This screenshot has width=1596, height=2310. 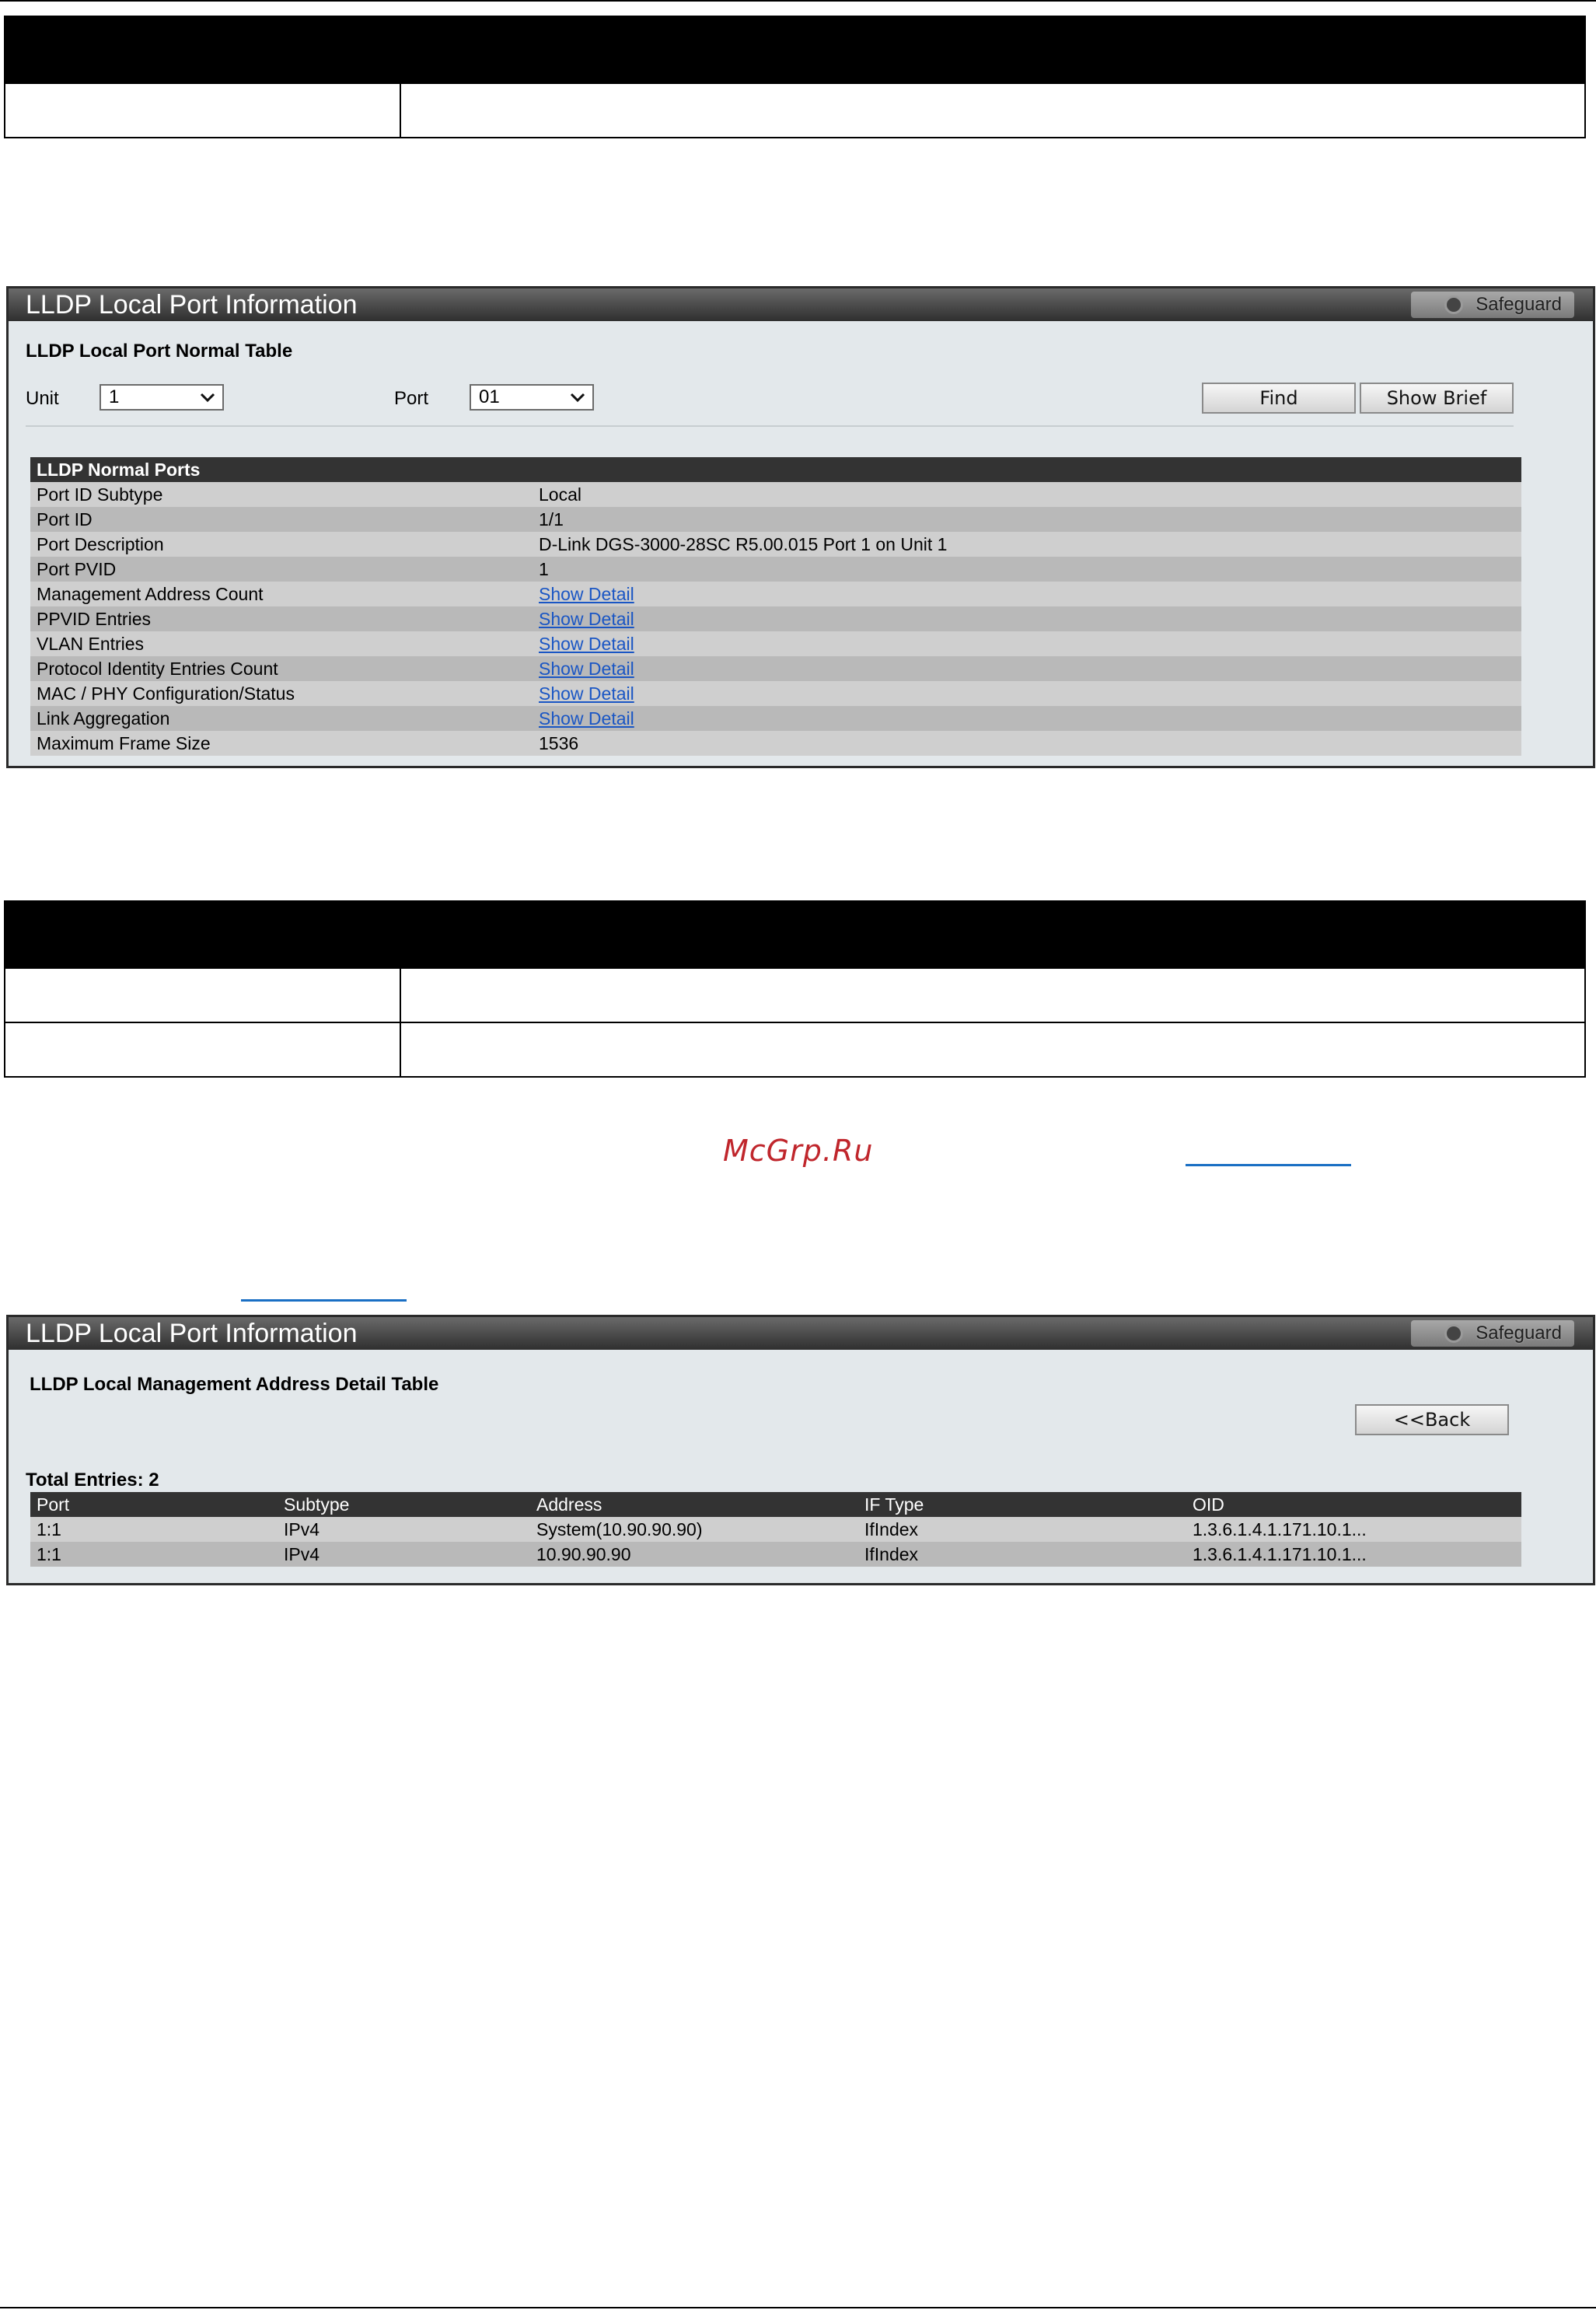 What do you see at coordinates (100, 544) in the screenshot?
I see `row-name: Port Description` at bounding box center [100, 544].